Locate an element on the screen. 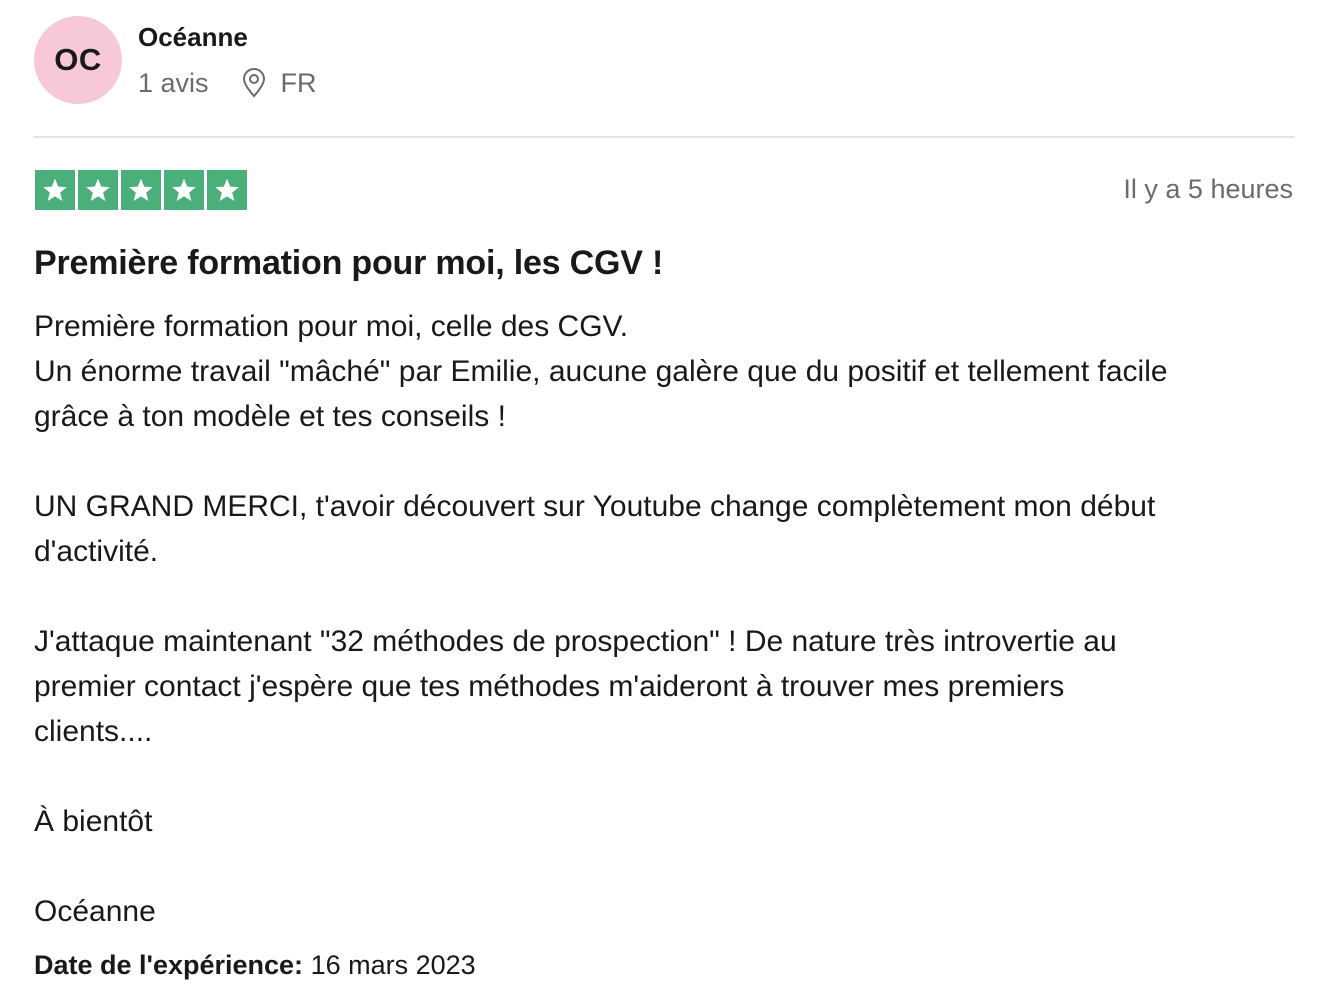 This screenshot has height=1002, width=1320. avatar-initials: OC is located at coordinates (78, 59).